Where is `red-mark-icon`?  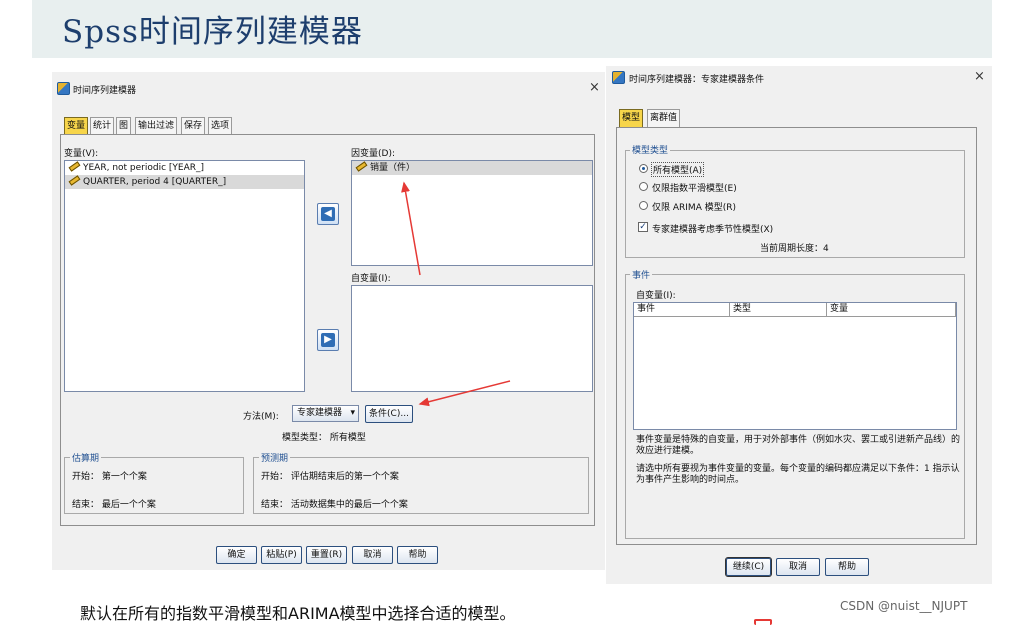 red-mark-icon is located at coordinates (763, 622).